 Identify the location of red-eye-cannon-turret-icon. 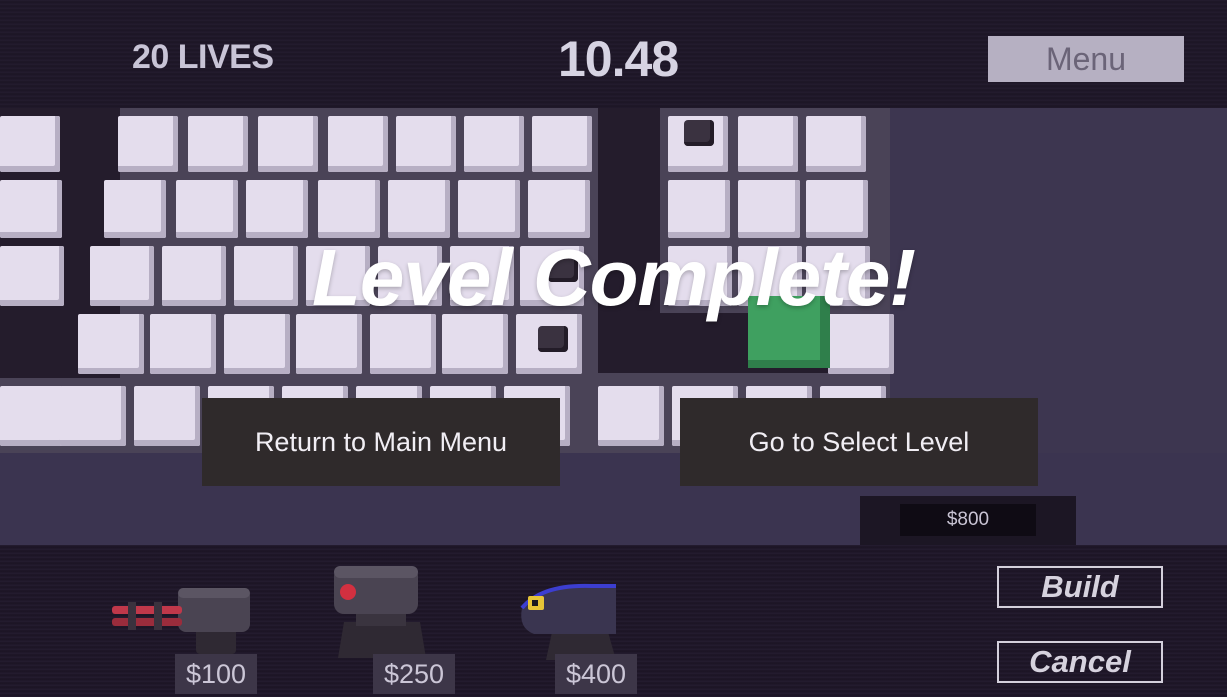
(380, 611).